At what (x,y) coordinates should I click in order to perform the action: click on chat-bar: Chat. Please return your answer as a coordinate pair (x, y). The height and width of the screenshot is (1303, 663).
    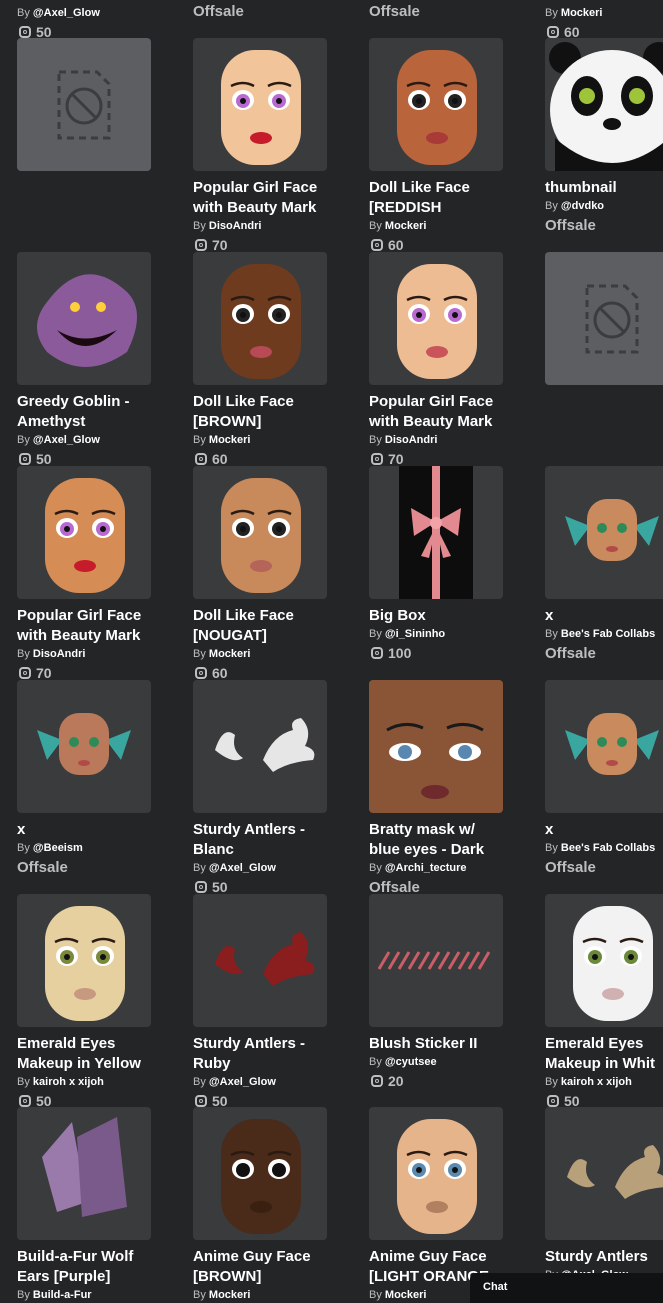
    Looking at the image, I should click on (566, 1288).